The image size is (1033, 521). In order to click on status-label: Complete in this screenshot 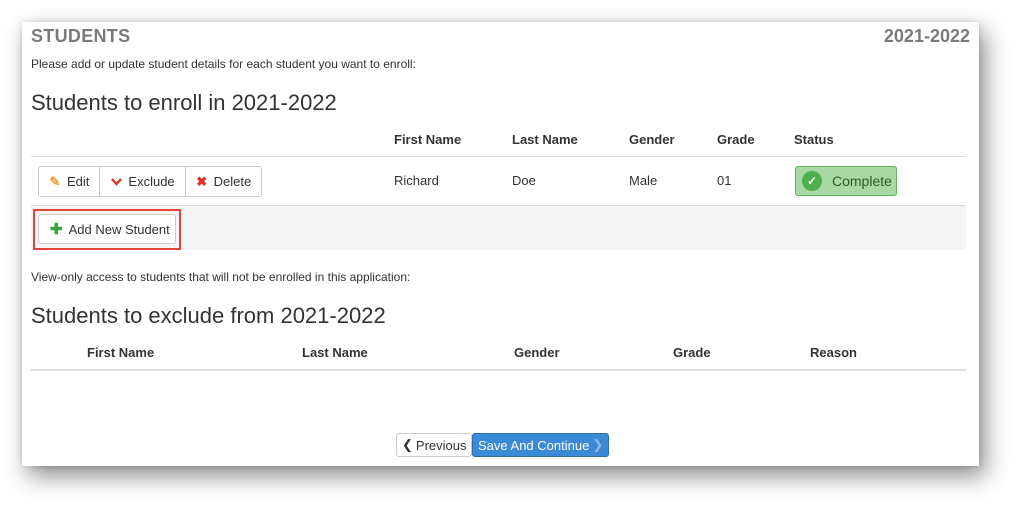, I will do `click(862, 181)`.